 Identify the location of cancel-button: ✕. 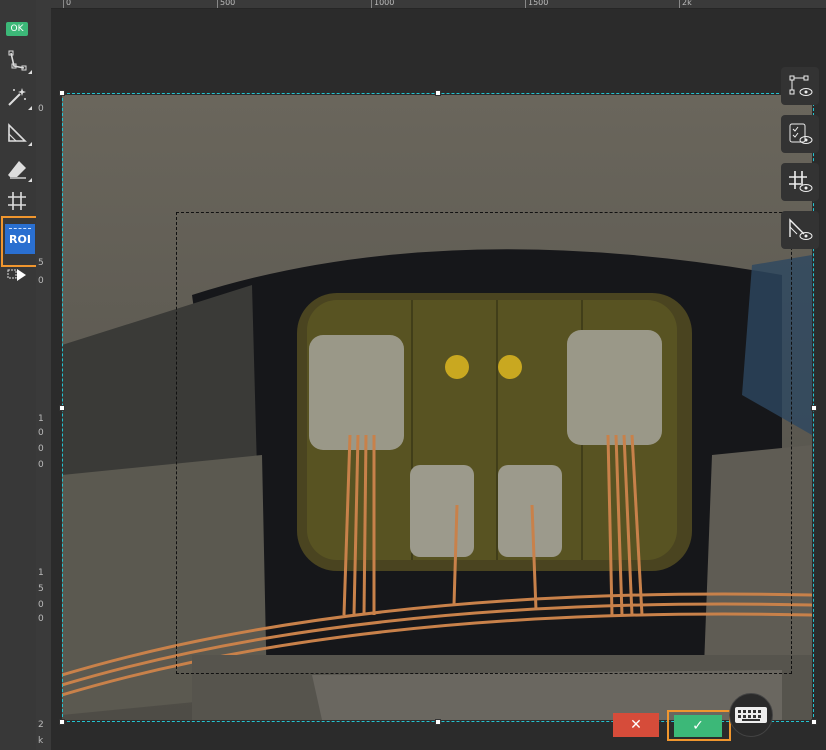
(636, 725).